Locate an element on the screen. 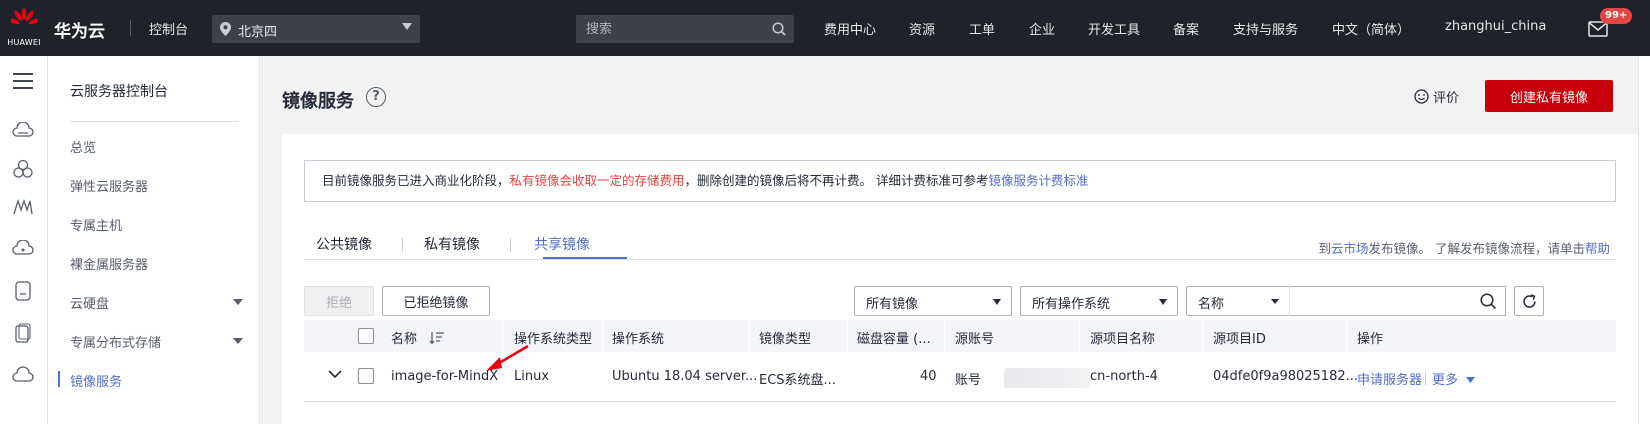 The width and height of the screenshot is (1650, 424). column-header-os: 操作系统 is located at coordinates (638, 339).